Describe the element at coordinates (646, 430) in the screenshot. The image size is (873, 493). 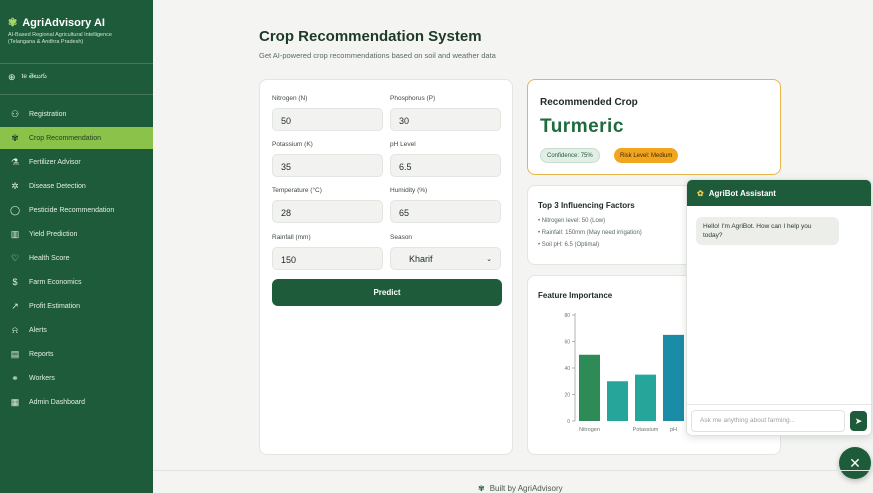
I see `x-tick-label: Potassium` at that location.